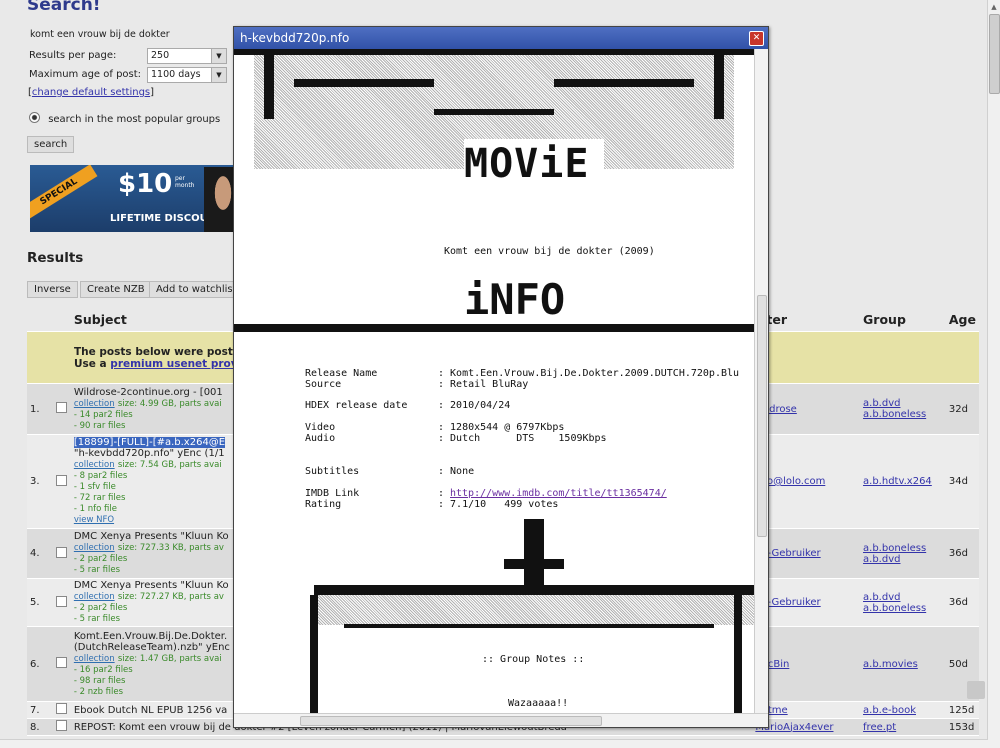  I want to click on nfo-window-title: h-kevbdd720p.nfo, so click(501, 38).